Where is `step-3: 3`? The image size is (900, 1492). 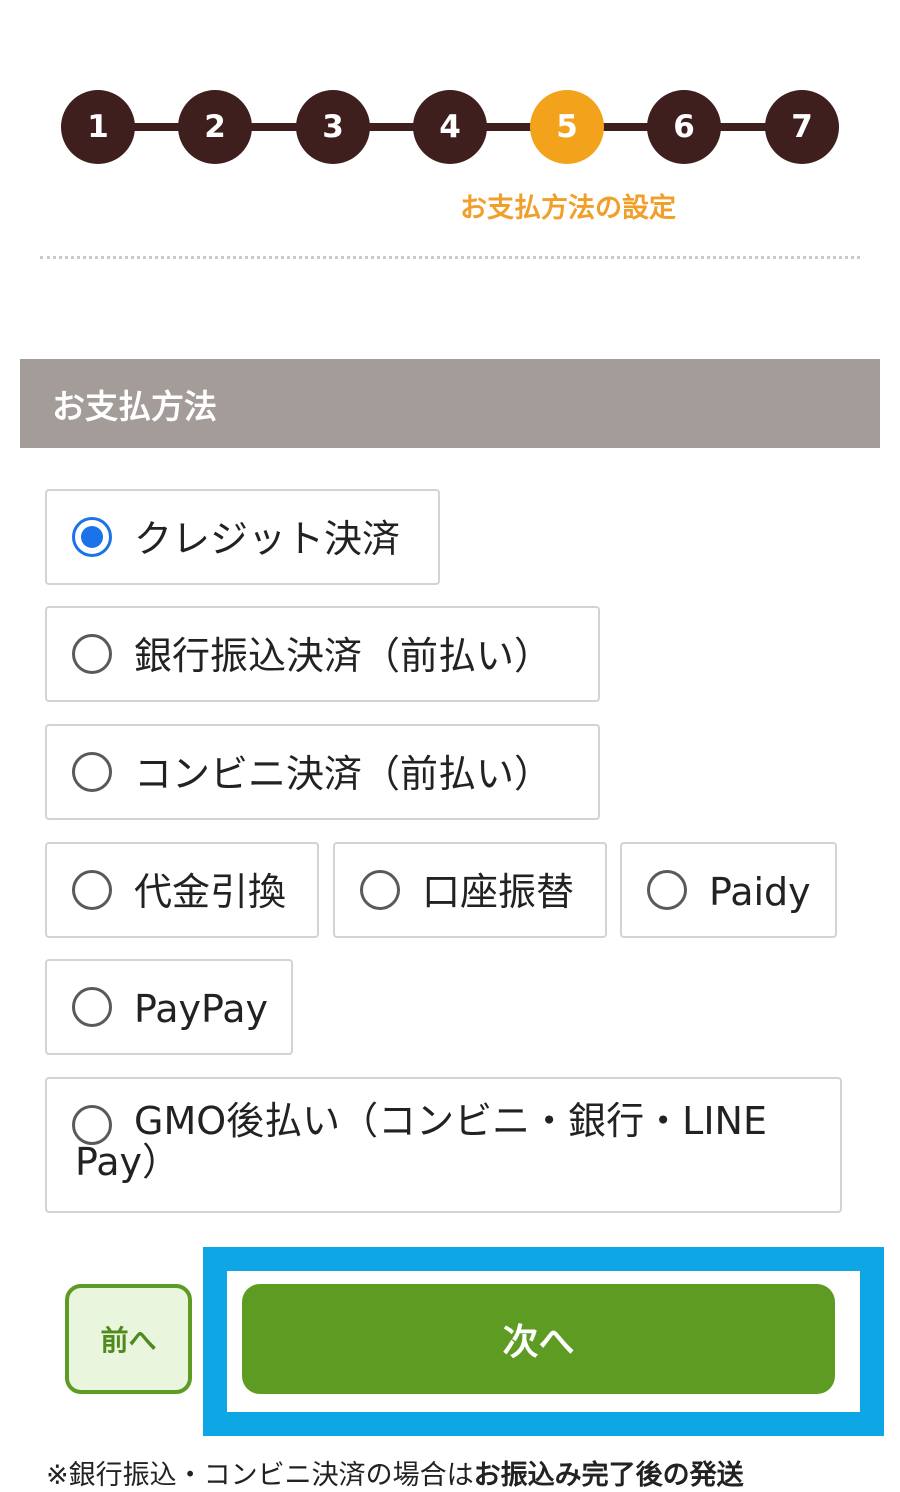
step-3: 3 is located at coordinates (333, 127).